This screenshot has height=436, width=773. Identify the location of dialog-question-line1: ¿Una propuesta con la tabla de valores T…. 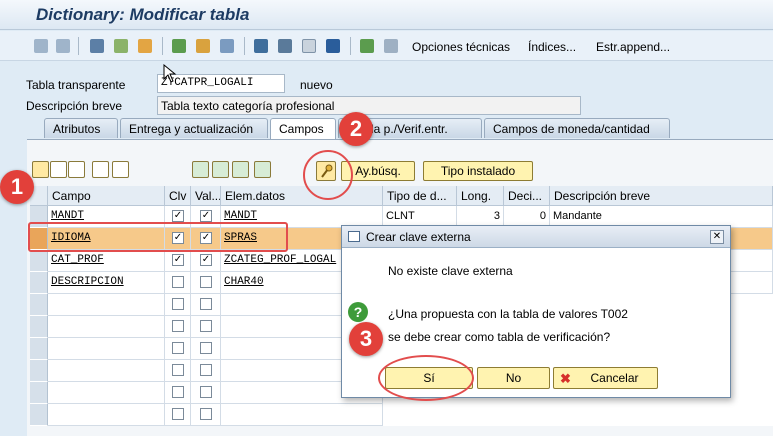
(508, 314).